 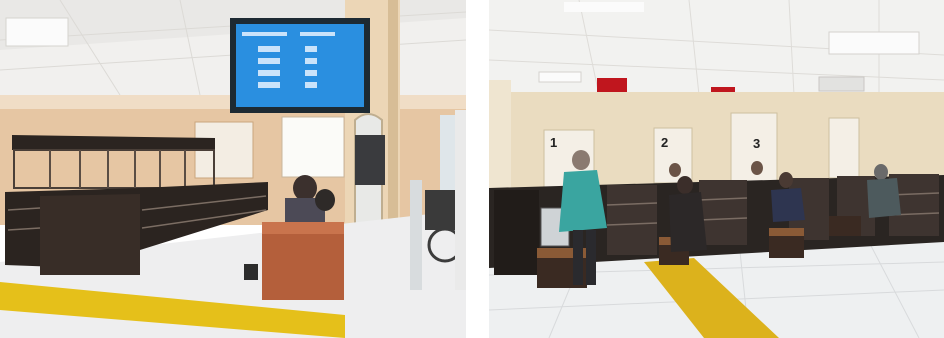 I want to click on window-number-2: 2, so click(x=664, y=142).